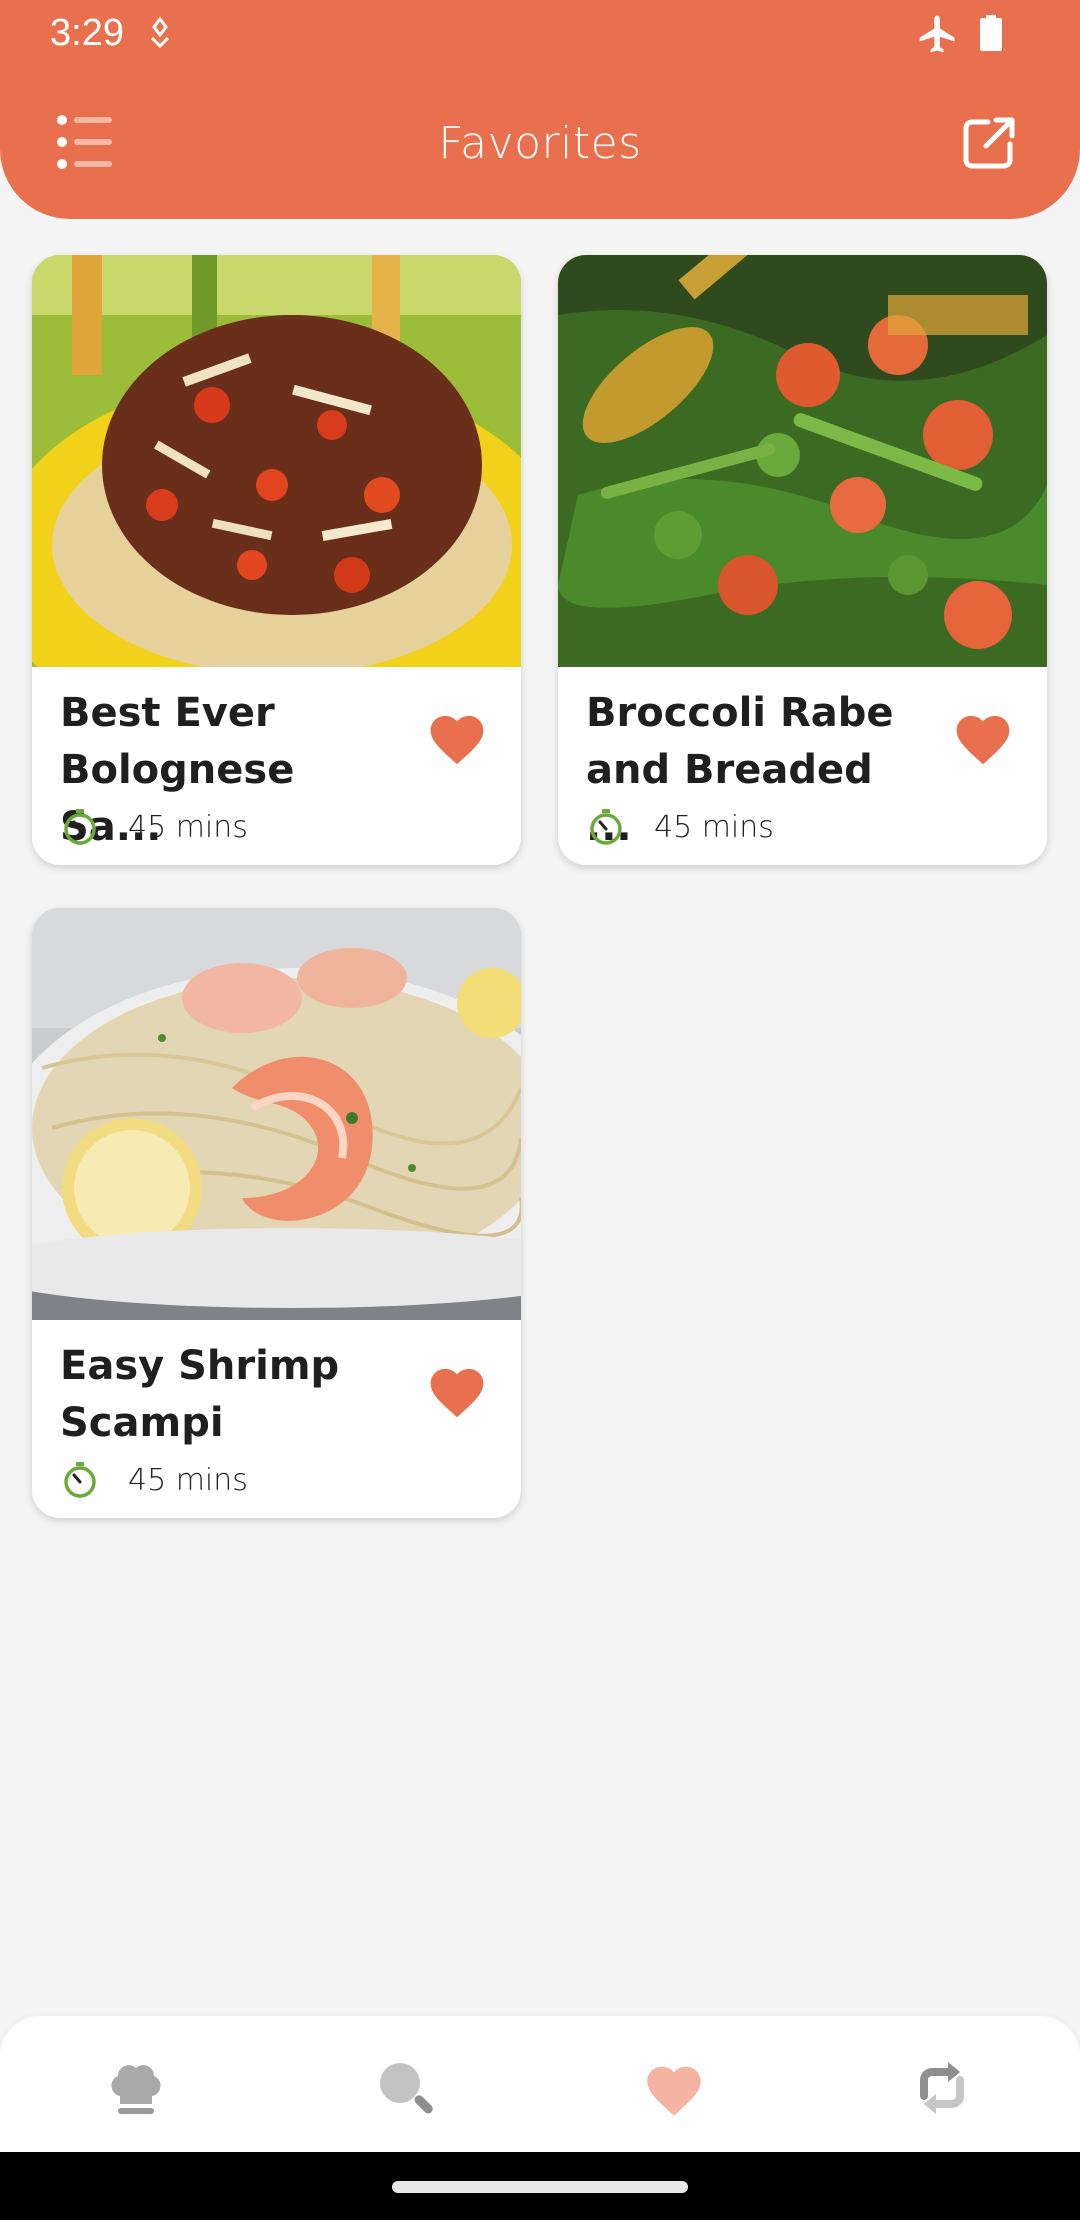 The width and height of the screenshot is (1080, 2220). I want to click on sync-icon, so click(942, 2088).